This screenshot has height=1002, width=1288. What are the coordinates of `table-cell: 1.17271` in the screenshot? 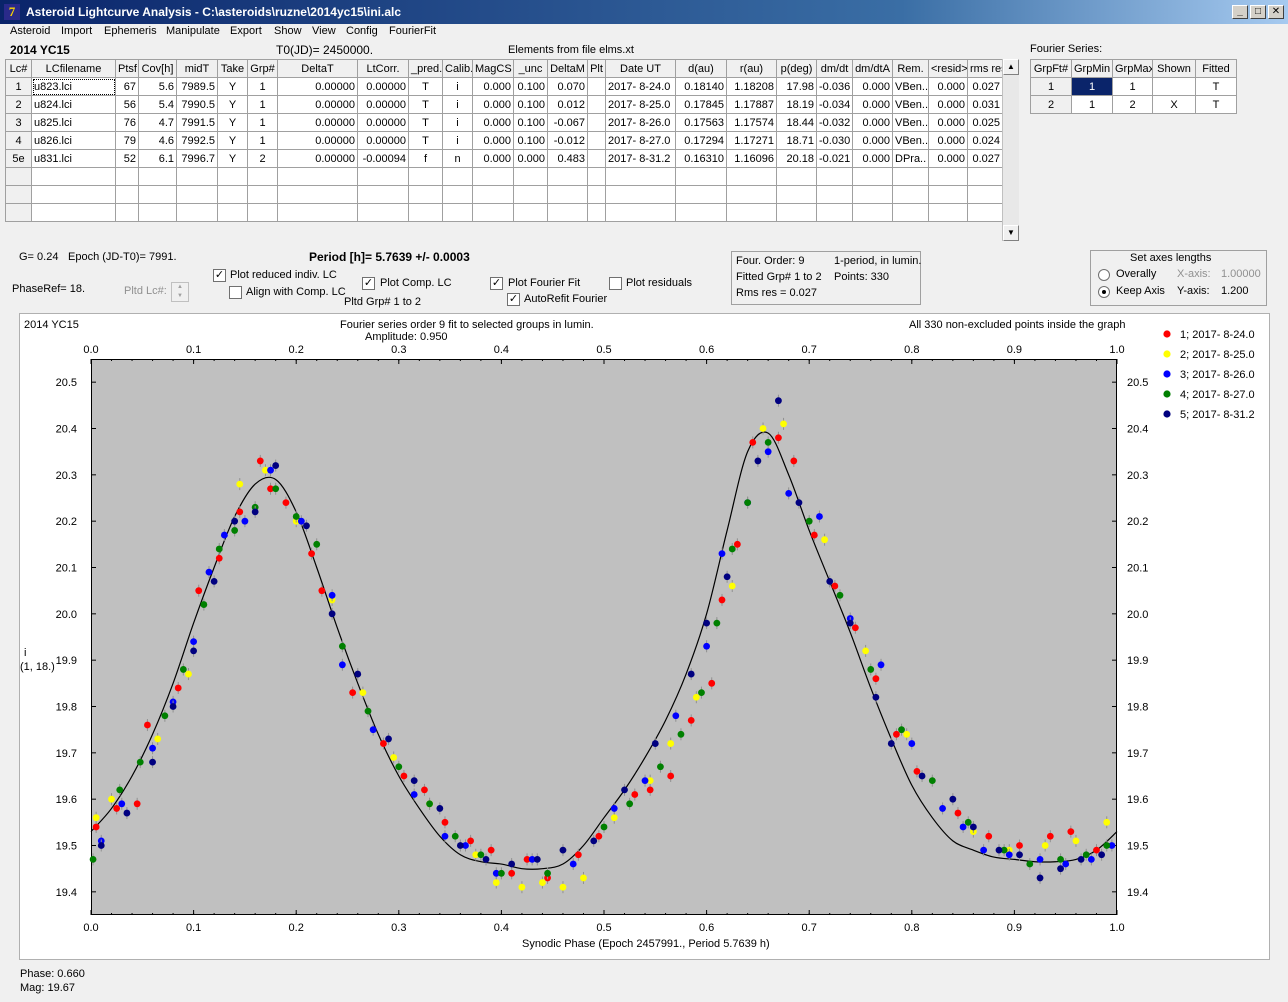 It's located at (751, 140).